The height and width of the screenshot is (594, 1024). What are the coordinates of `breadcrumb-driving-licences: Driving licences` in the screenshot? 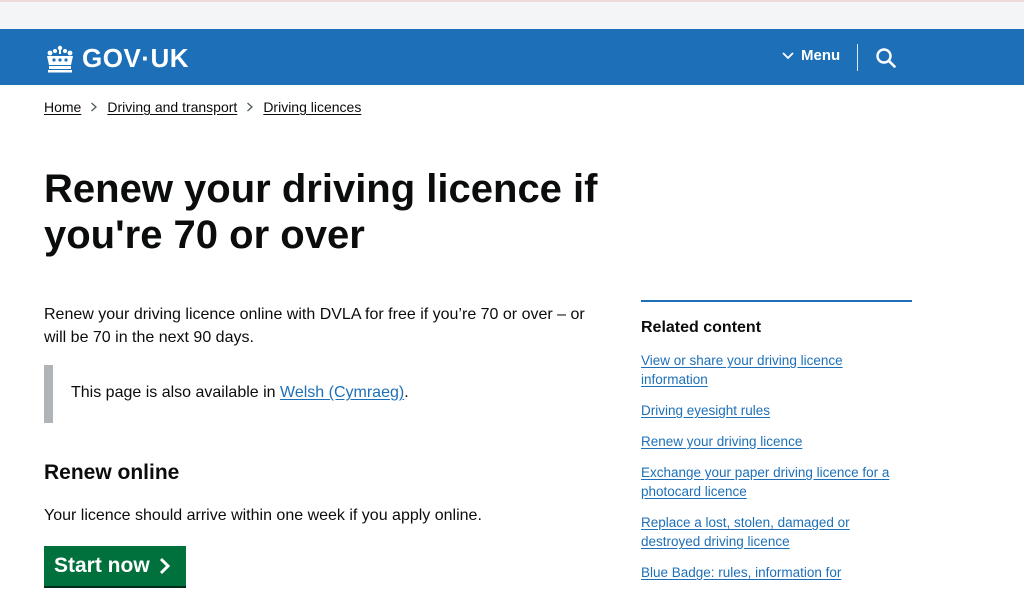 It's located at (312, 107).